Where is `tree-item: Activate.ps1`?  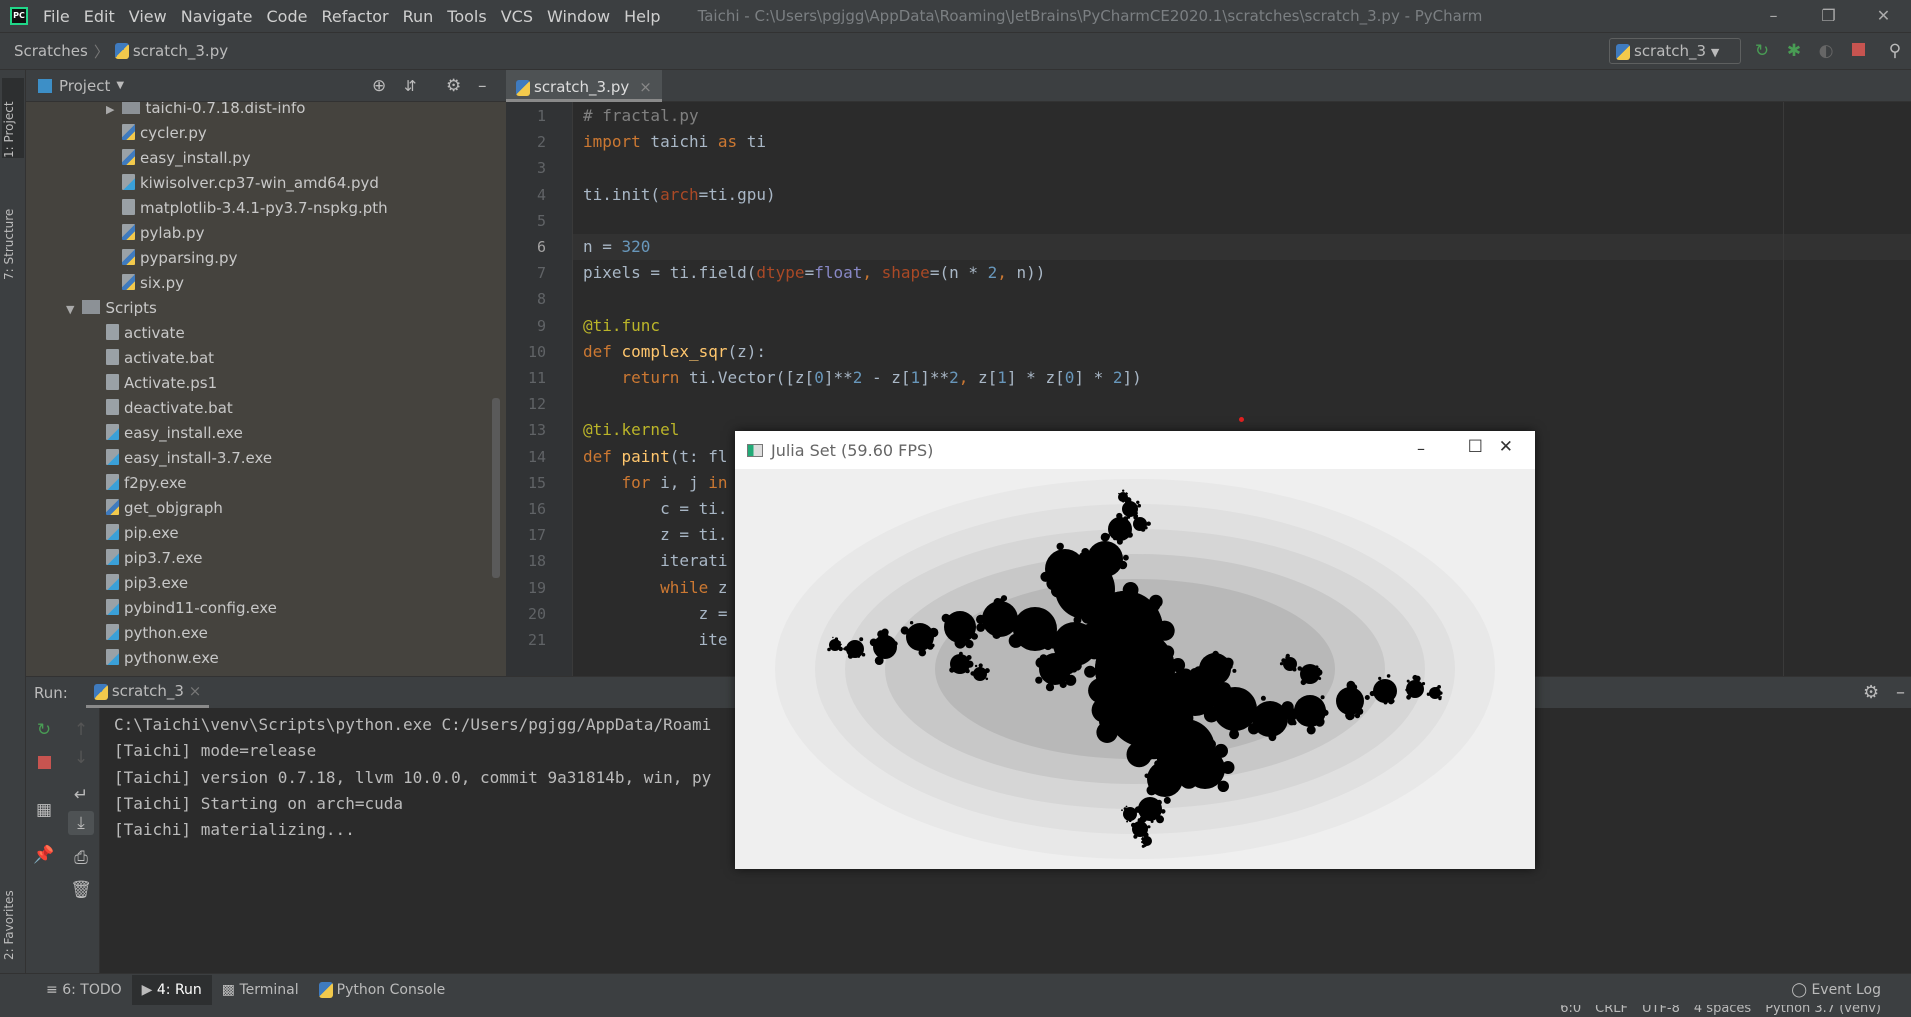
tree-item: Activate.ps1 is located at coordinates (161, 383).